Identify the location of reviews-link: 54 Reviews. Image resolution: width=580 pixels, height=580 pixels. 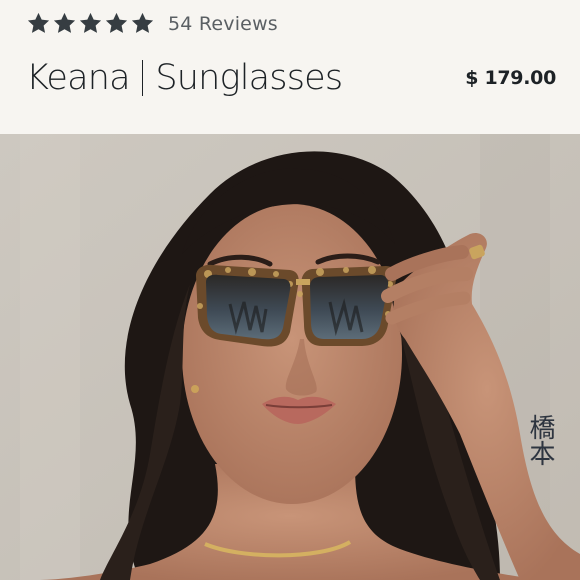
(223, 24).